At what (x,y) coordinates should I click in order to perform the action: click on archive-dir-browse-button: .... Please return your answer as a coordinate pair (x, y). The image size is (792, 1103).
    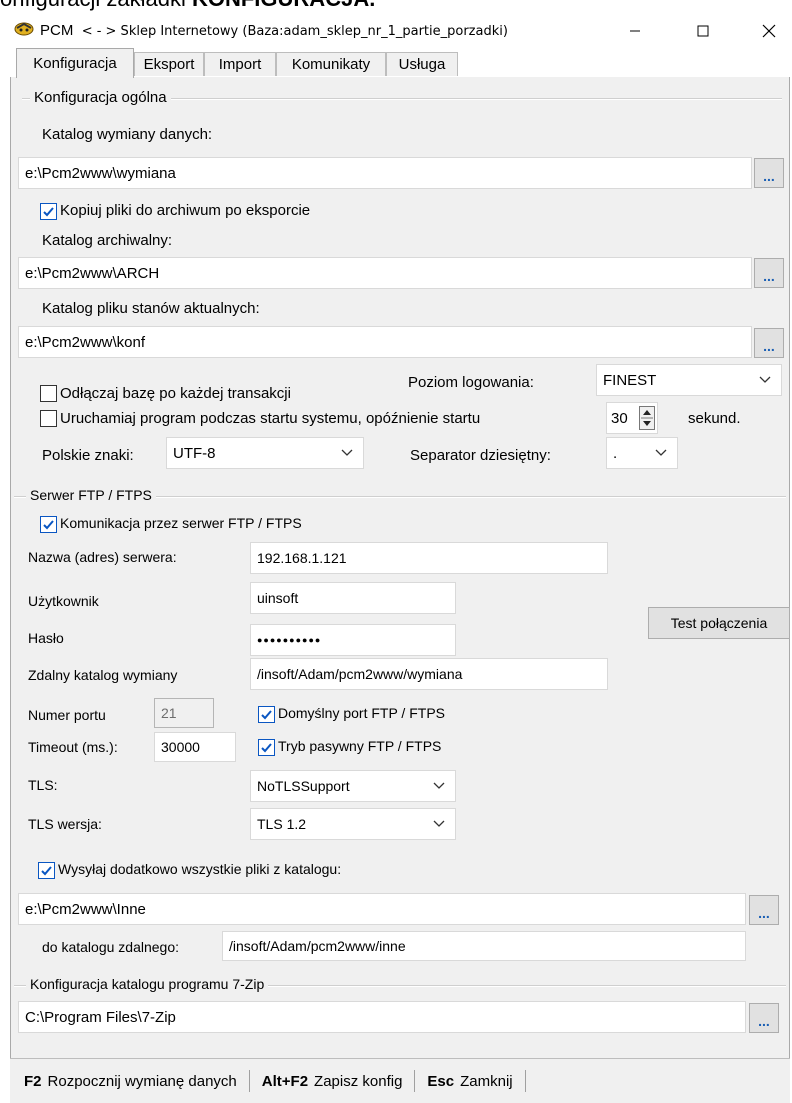
    Looking at the image, I should click on (769, 273).